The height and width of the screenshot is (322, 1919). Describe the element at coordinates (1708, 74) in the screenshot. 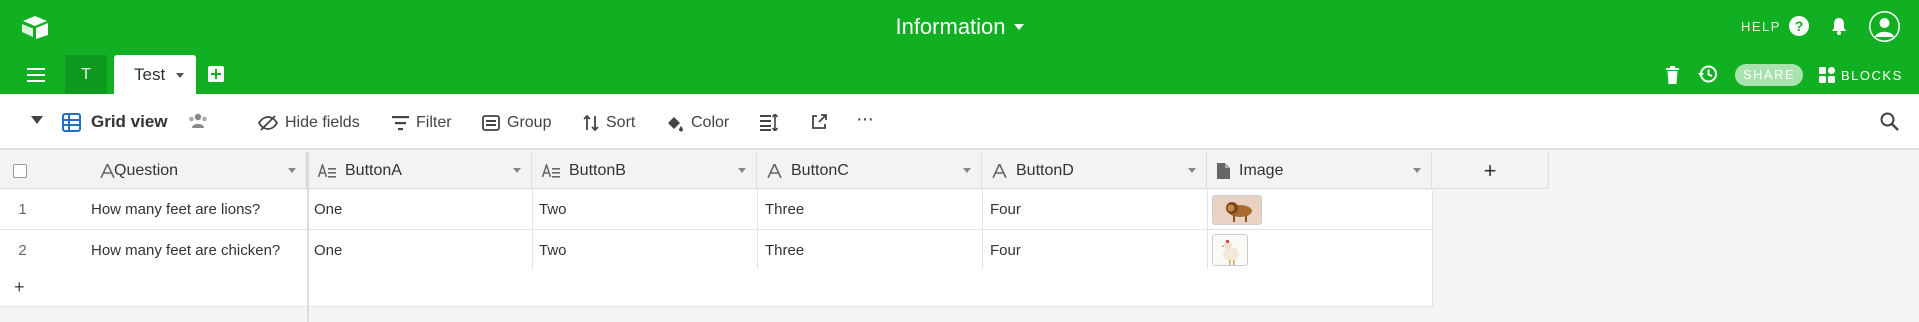

I see `history-icon` at that location.